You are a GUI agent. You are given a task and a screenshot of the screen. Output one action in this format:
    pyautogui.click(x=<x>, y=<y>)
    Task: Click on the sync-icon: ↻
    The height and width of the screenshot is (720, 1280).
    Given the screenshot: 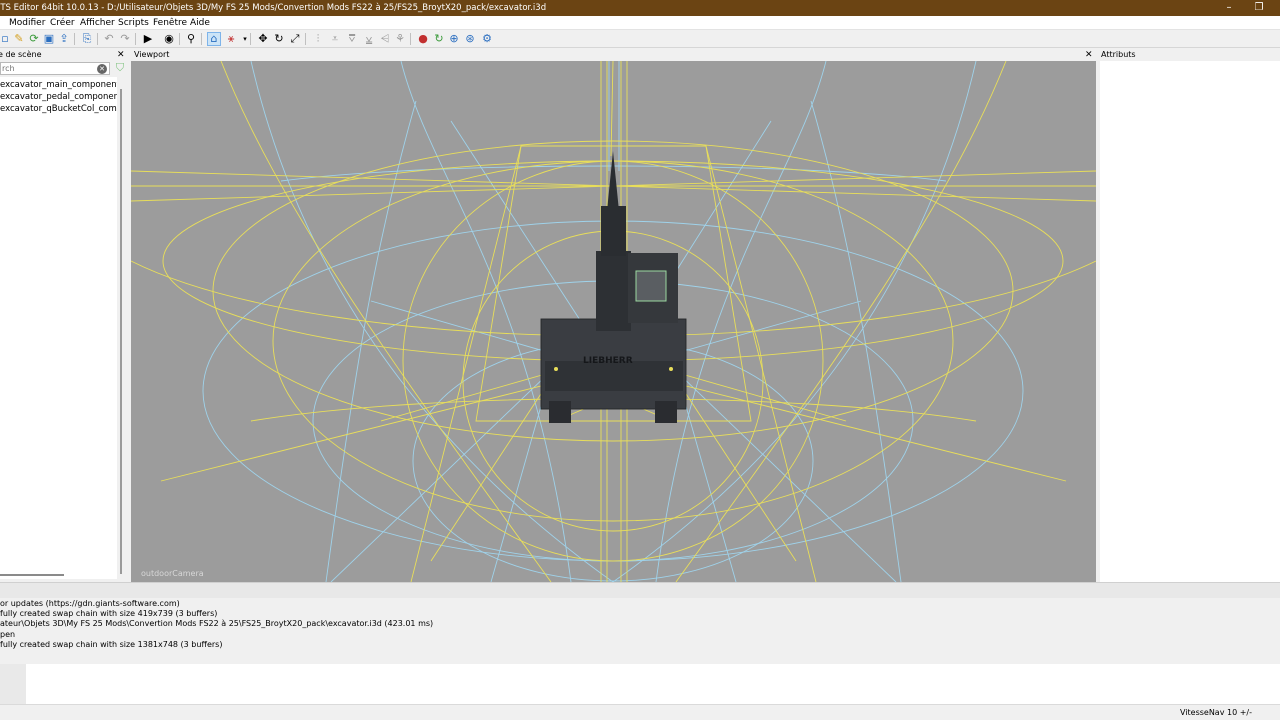 What is the action you would take?
    pyautogui.click(x=439, y=39)
    